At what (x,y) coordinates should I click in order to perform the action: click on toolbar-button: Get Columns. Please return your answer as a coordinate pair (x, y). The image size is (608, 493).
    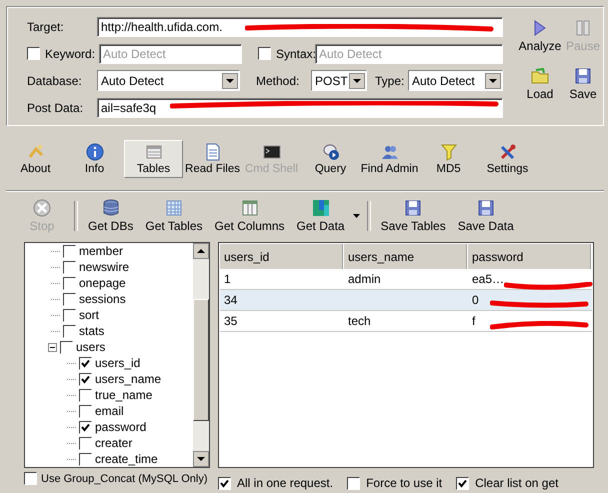
    Looking at the image, I should click on (249, 216).